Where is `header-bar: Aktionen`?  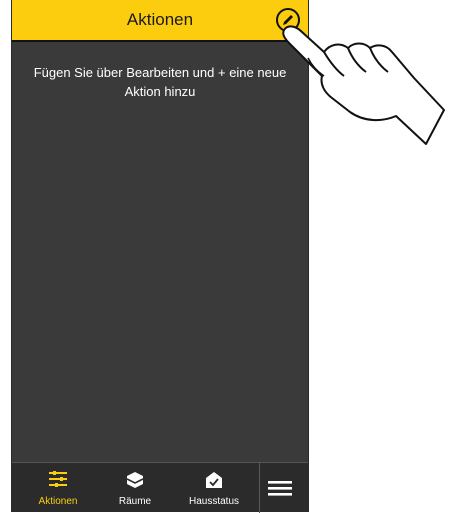
header-bar: Aktionen is located at coordinates (160, 21).